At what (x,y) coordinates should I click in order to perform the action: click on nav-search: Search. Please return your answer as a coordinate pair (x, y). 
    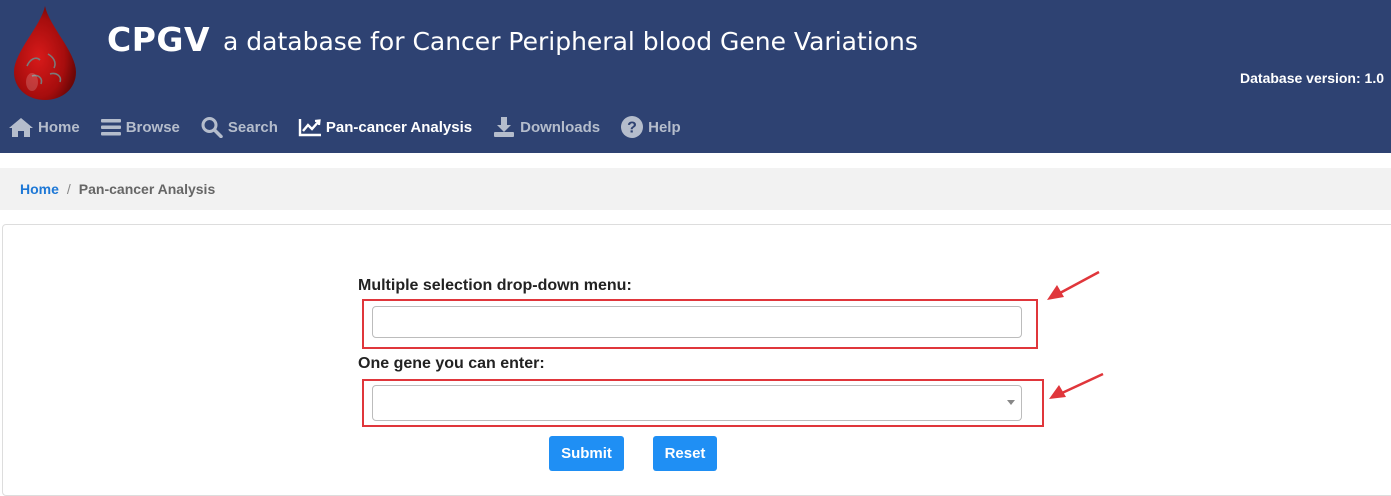
    Looking at the image, I should click on (239, 127).